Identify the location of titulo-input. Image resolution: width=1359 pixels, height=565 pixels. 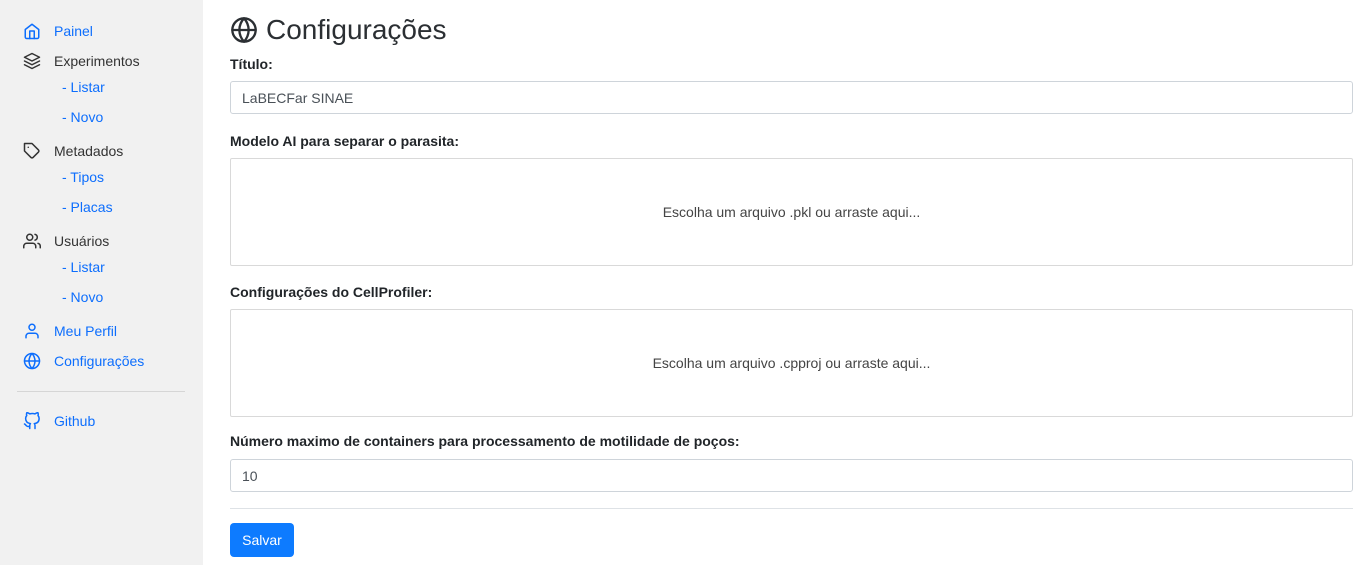
(791, 97).